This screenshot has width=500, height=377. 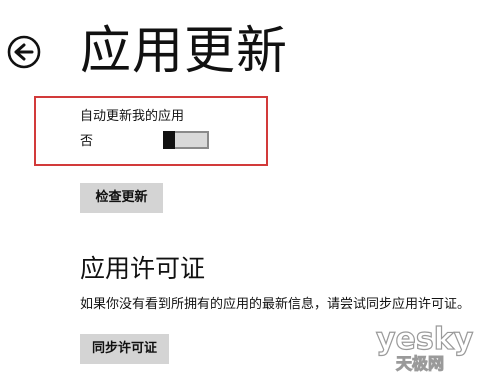 I want to click on watermark-subtitle: 天极网, so click(x=420, y=363).